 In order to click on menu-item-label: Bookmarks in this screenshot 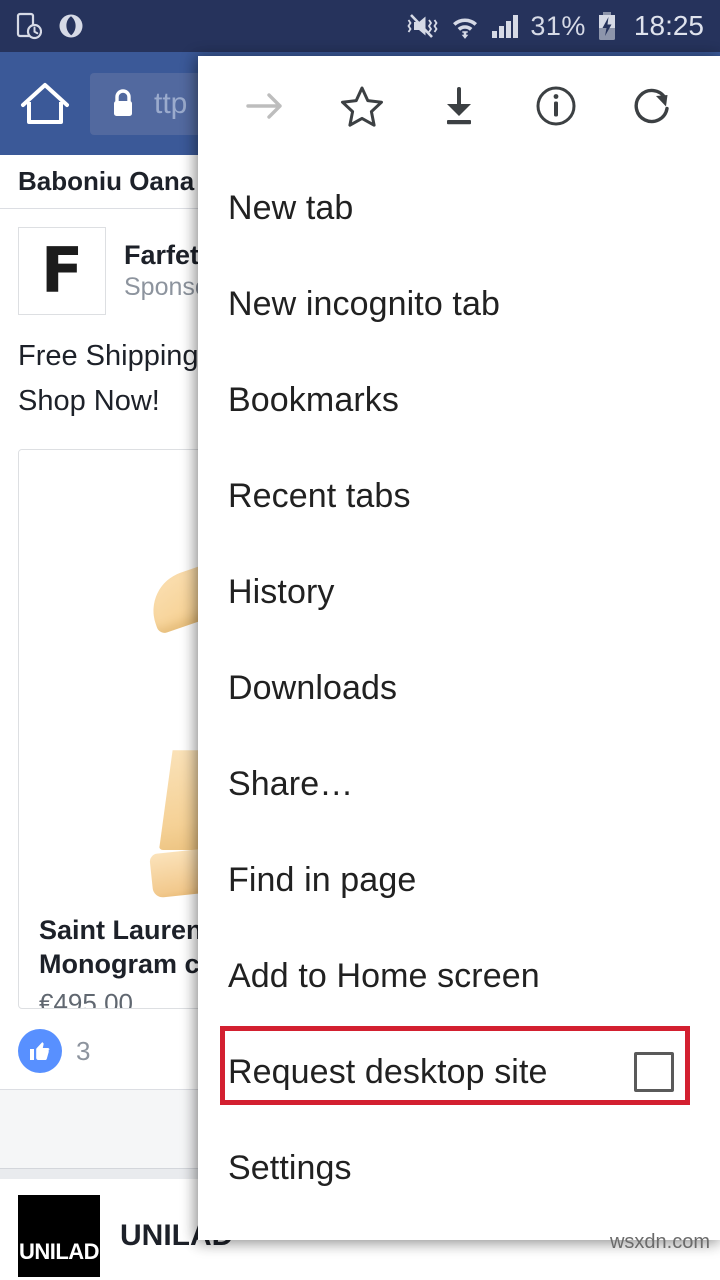, I will do `click(313, 399)`.